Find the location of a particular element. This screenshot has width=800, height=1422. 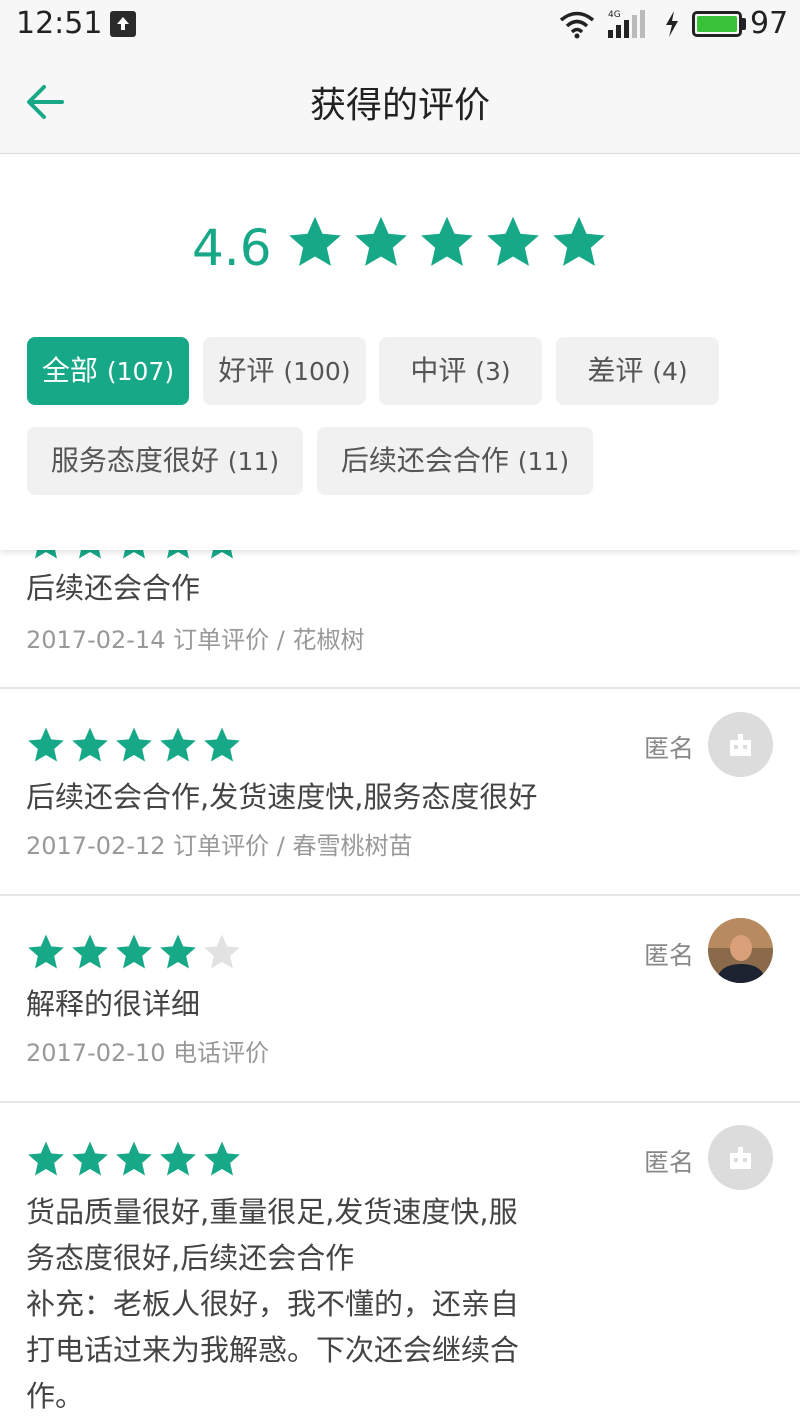

filter-chip-positive: 好评 (100) is located at coordinates (284, 371).